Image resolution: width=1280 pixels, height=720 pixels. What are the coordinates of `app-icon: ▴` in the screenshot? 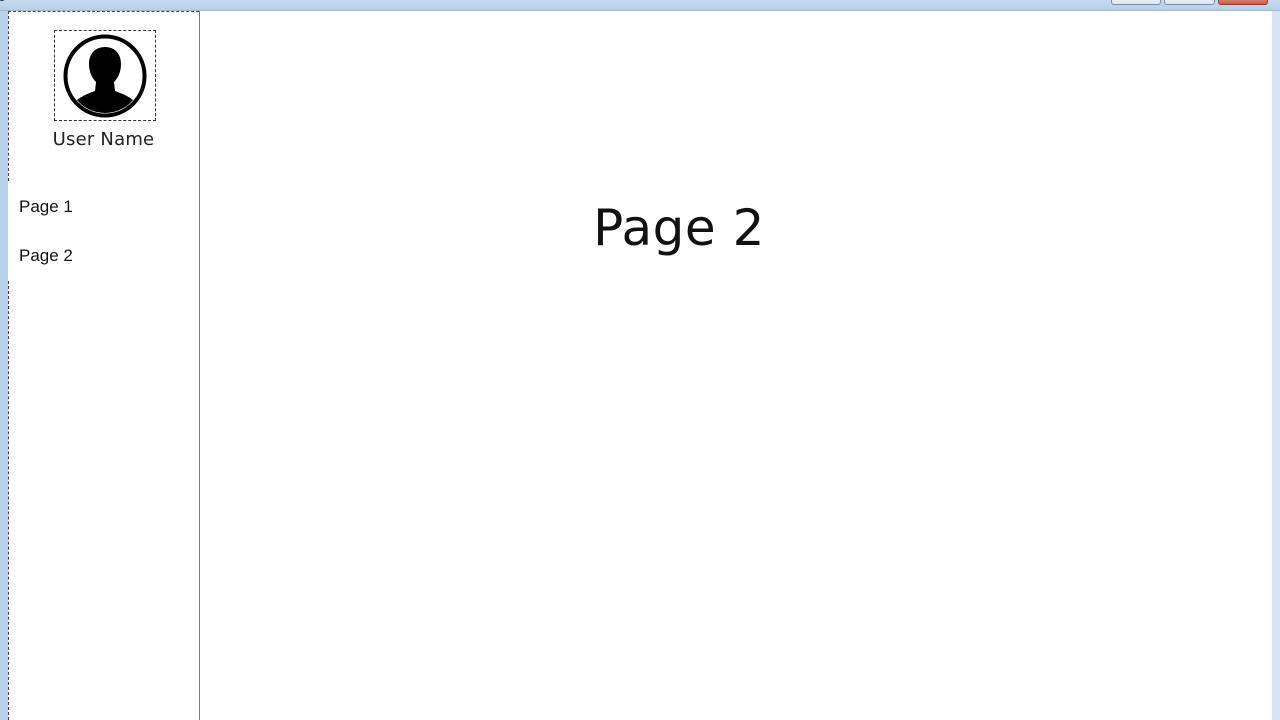 It's located at (6, 1).